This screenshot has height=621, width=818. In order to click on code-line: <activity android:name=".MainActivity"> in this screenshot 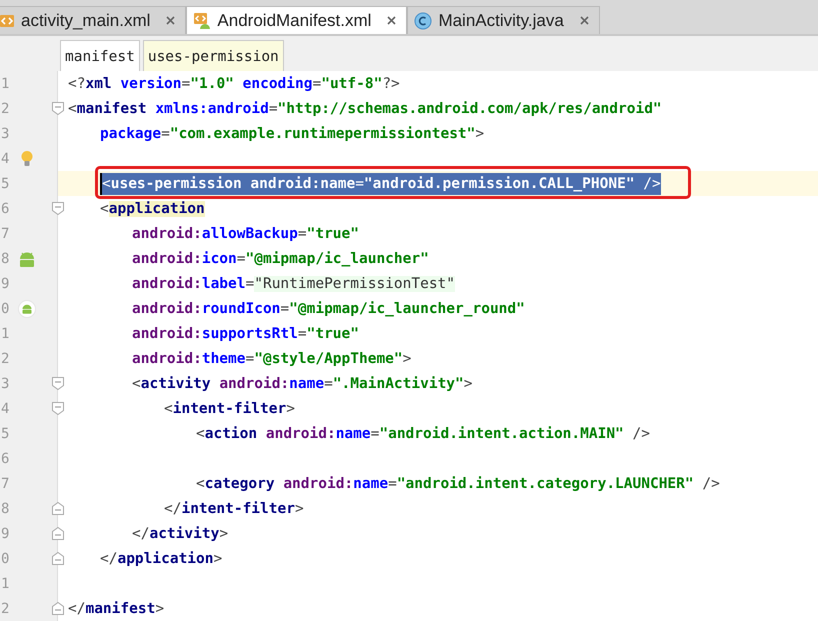, I will do `click(302, 384)`.